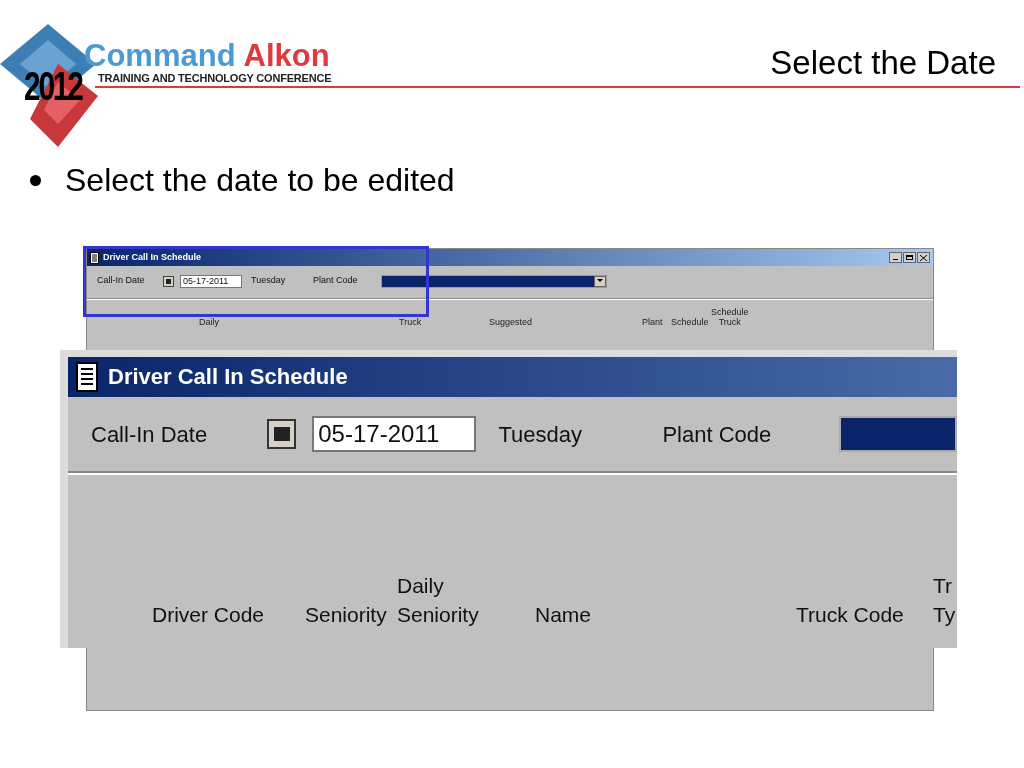  Describe the element at coordinates (652, 322) in the screenshot. I see `column-header: Plant` at that location.